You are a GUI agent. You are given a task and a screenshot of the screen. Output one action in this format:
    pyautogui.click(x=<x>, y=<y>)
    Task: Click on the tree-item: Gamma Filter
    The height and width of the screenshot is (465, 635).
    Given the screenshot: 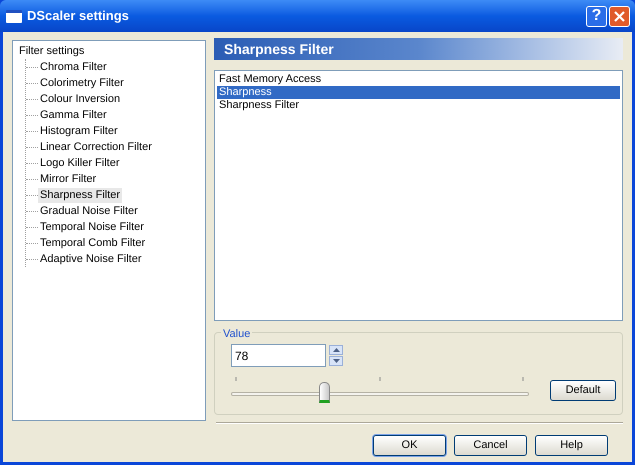 What is the action you would take?
    pyautogui.click(x=73, y=115)
    